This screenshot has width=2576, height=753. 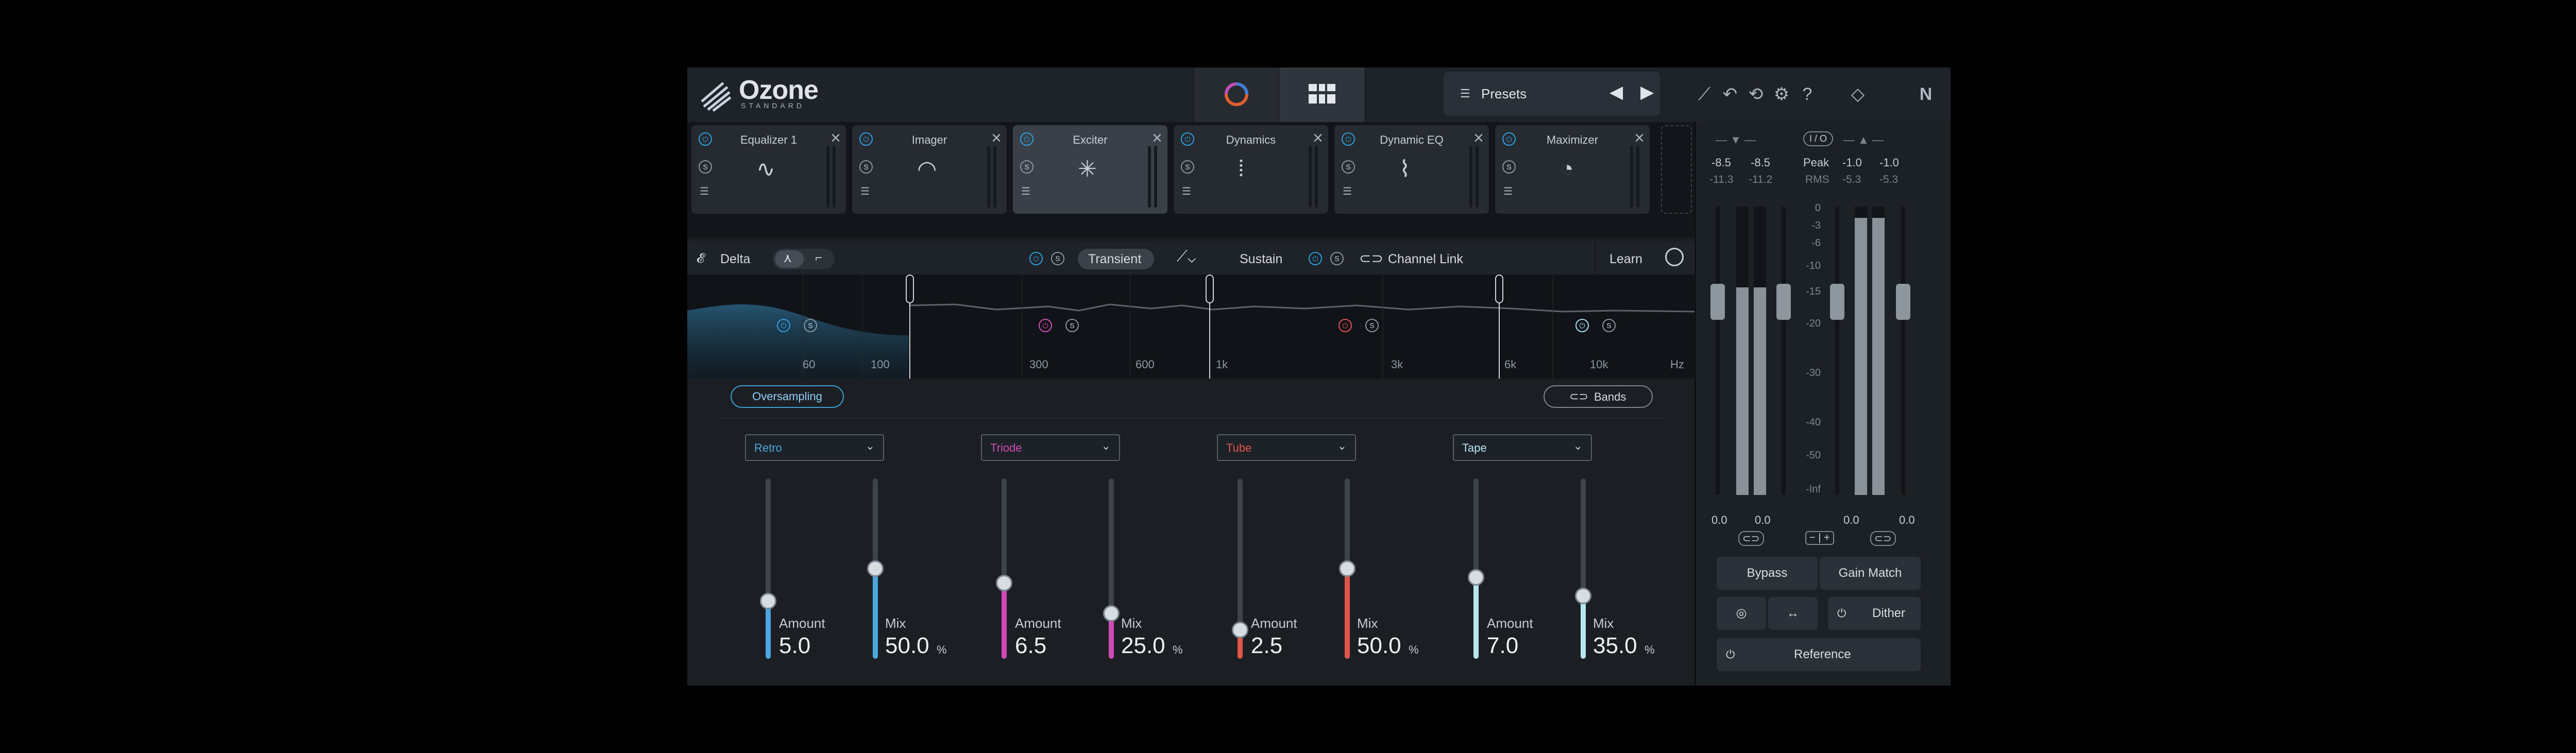 What do you see at coordinates (794, 646) in the screenshot?
I see `amount-value: 5.0` at bounding box center [794, 646].